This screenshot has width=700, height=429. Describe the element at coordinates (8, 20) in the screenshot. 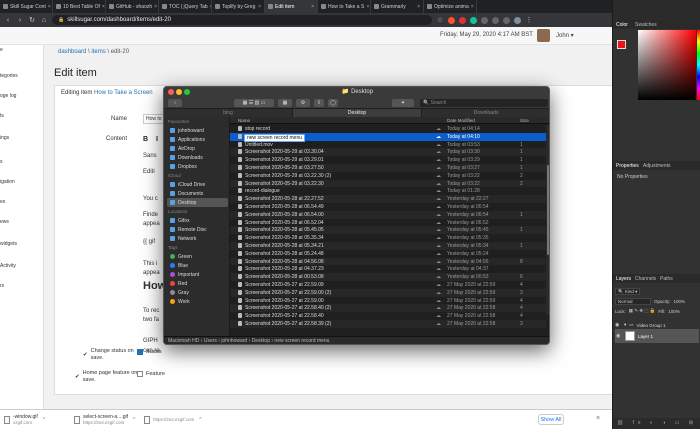

I see `back-icon: ‹` at that location.